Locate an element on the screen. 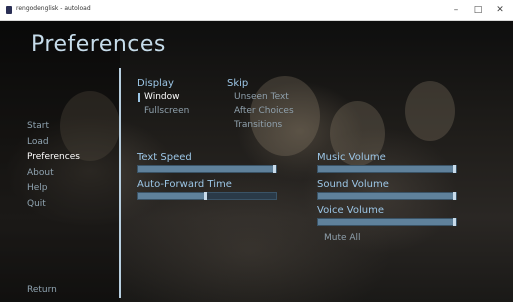  music-volume-label: Music Volume is located at coordinates (351, 157).